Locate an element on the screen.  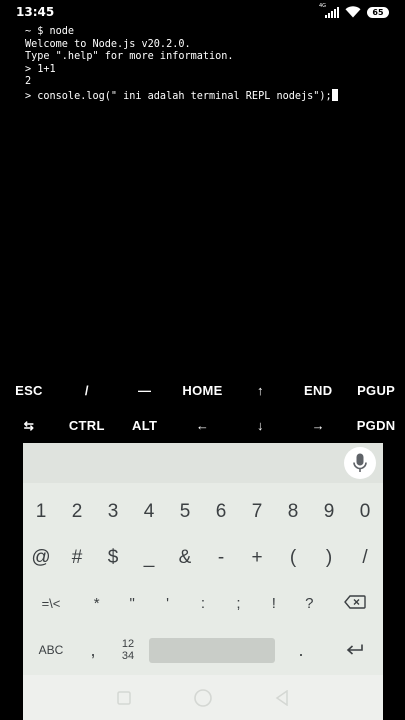
key-minus: - is located at coordinates (221, 558).